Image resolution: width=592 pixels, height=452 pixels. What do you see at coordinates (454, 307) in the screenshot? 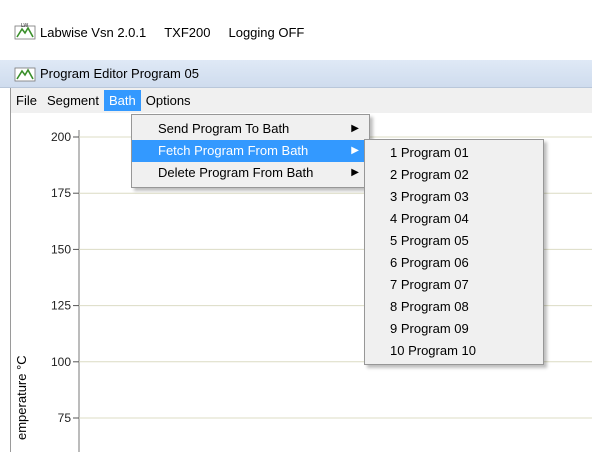
I see `program-item-08: 8 Program 08` at bounding box center [454, 307].